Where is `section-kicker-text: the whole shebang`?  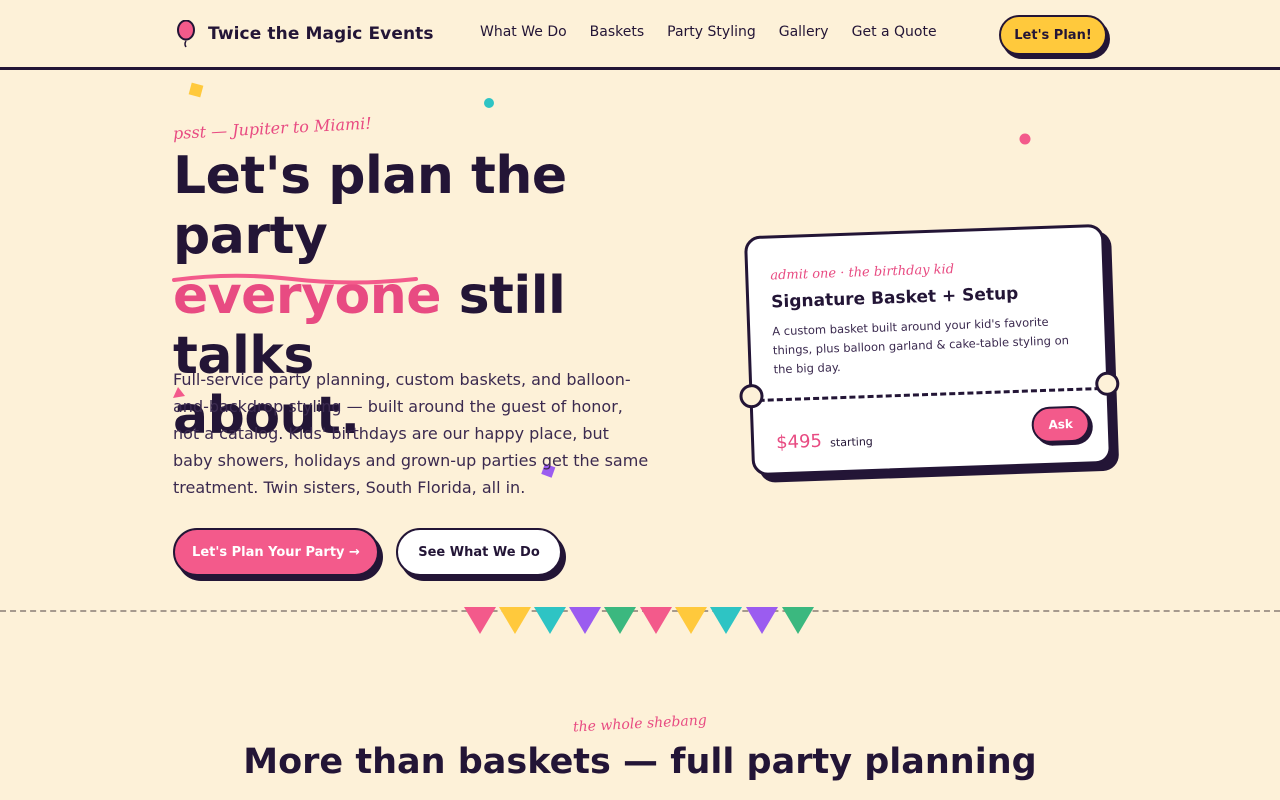 section-kicker-text: the whole shebang is located at coordinates (640, 724).